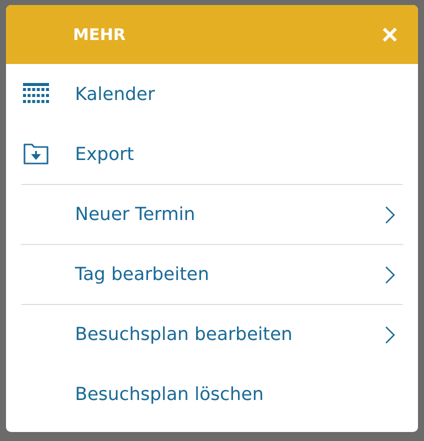  I want to click on calendar-icon, so click(36, 94).